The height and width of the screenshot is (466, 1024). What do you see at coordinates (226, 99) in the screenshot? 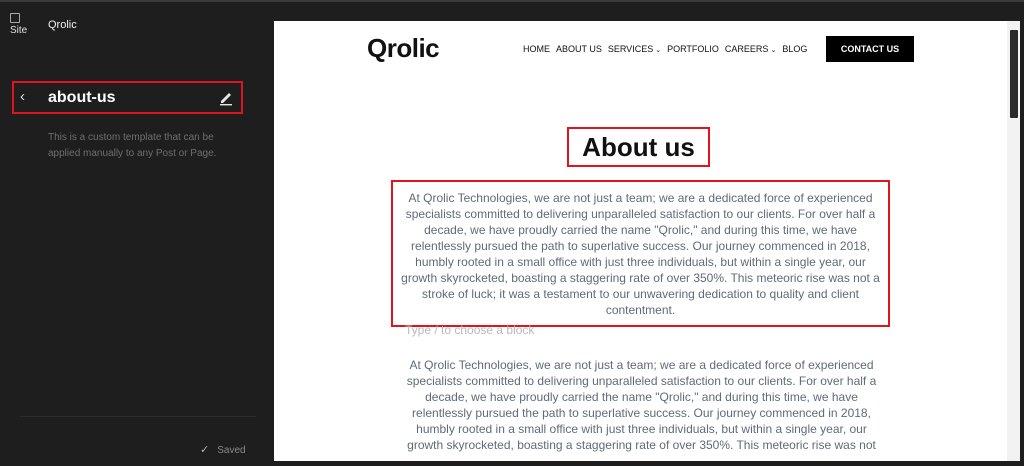
I see `pencil-icon` at bounding box center [226, 99].